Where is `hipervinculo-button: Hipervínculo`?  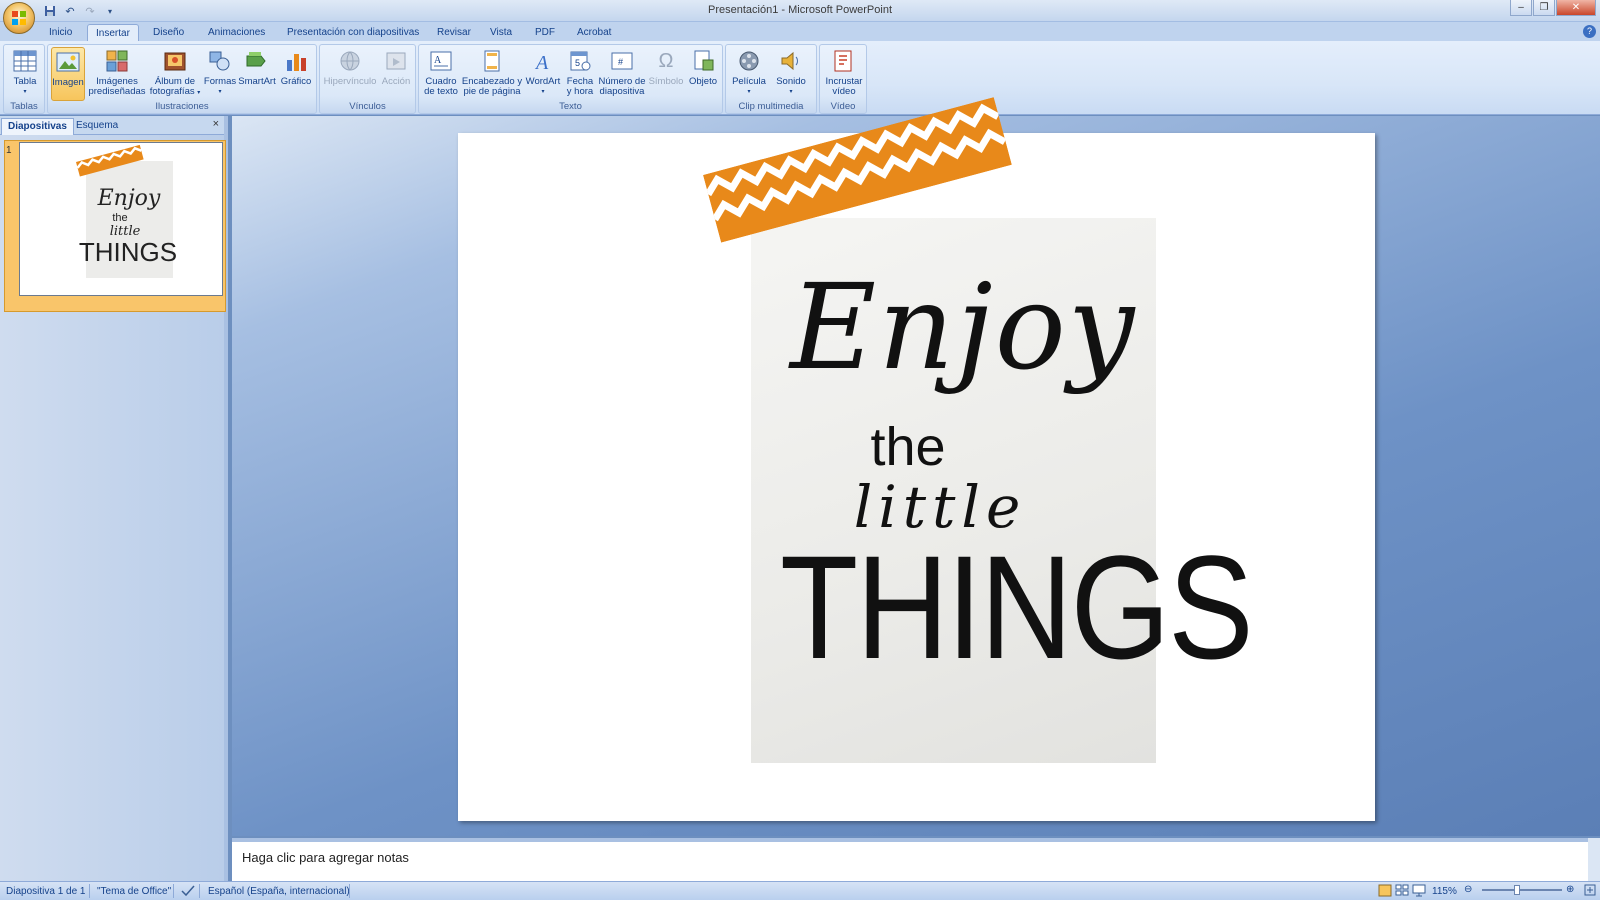
hipervinculo-button: Hipervínculo is located at coordinates (350, 74).